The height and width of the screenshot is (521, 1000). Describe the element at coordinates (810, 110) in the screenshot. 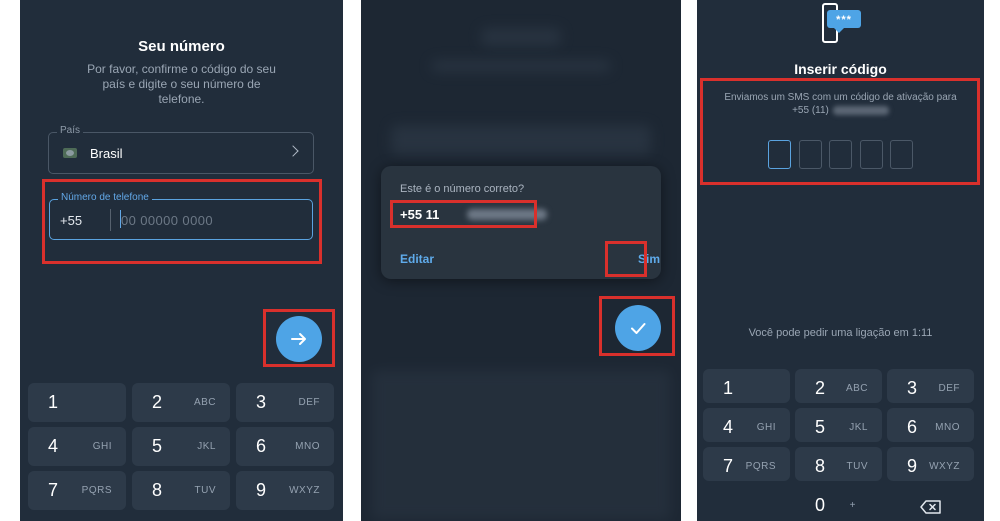

I see `sms-phone-prefix: +55 (11)` at that location.